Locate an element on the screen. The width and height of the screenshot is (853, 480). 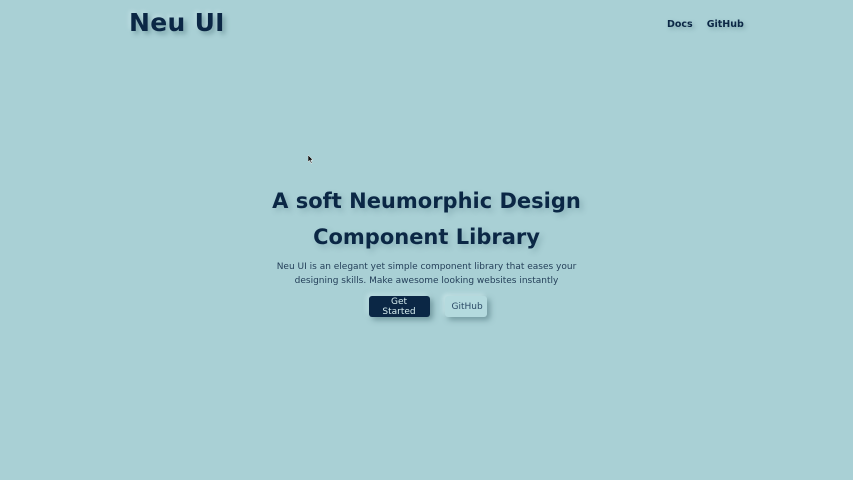
headline-line-1: A soft Neumorphic Design is located at coordinates (426, 201).